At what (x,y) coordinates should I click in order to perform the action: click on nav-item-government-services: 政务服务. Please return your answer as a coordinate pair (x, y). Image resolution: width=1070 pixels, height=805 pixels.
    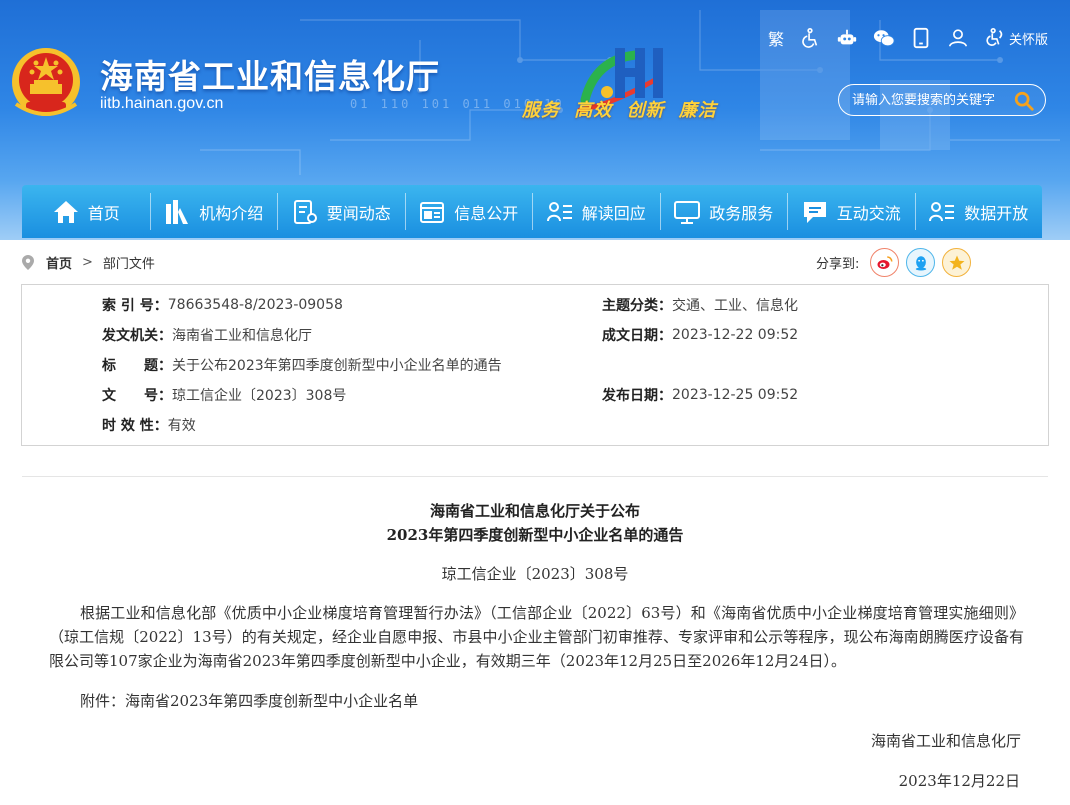
    Looking at the image, I should click on (723, 211).